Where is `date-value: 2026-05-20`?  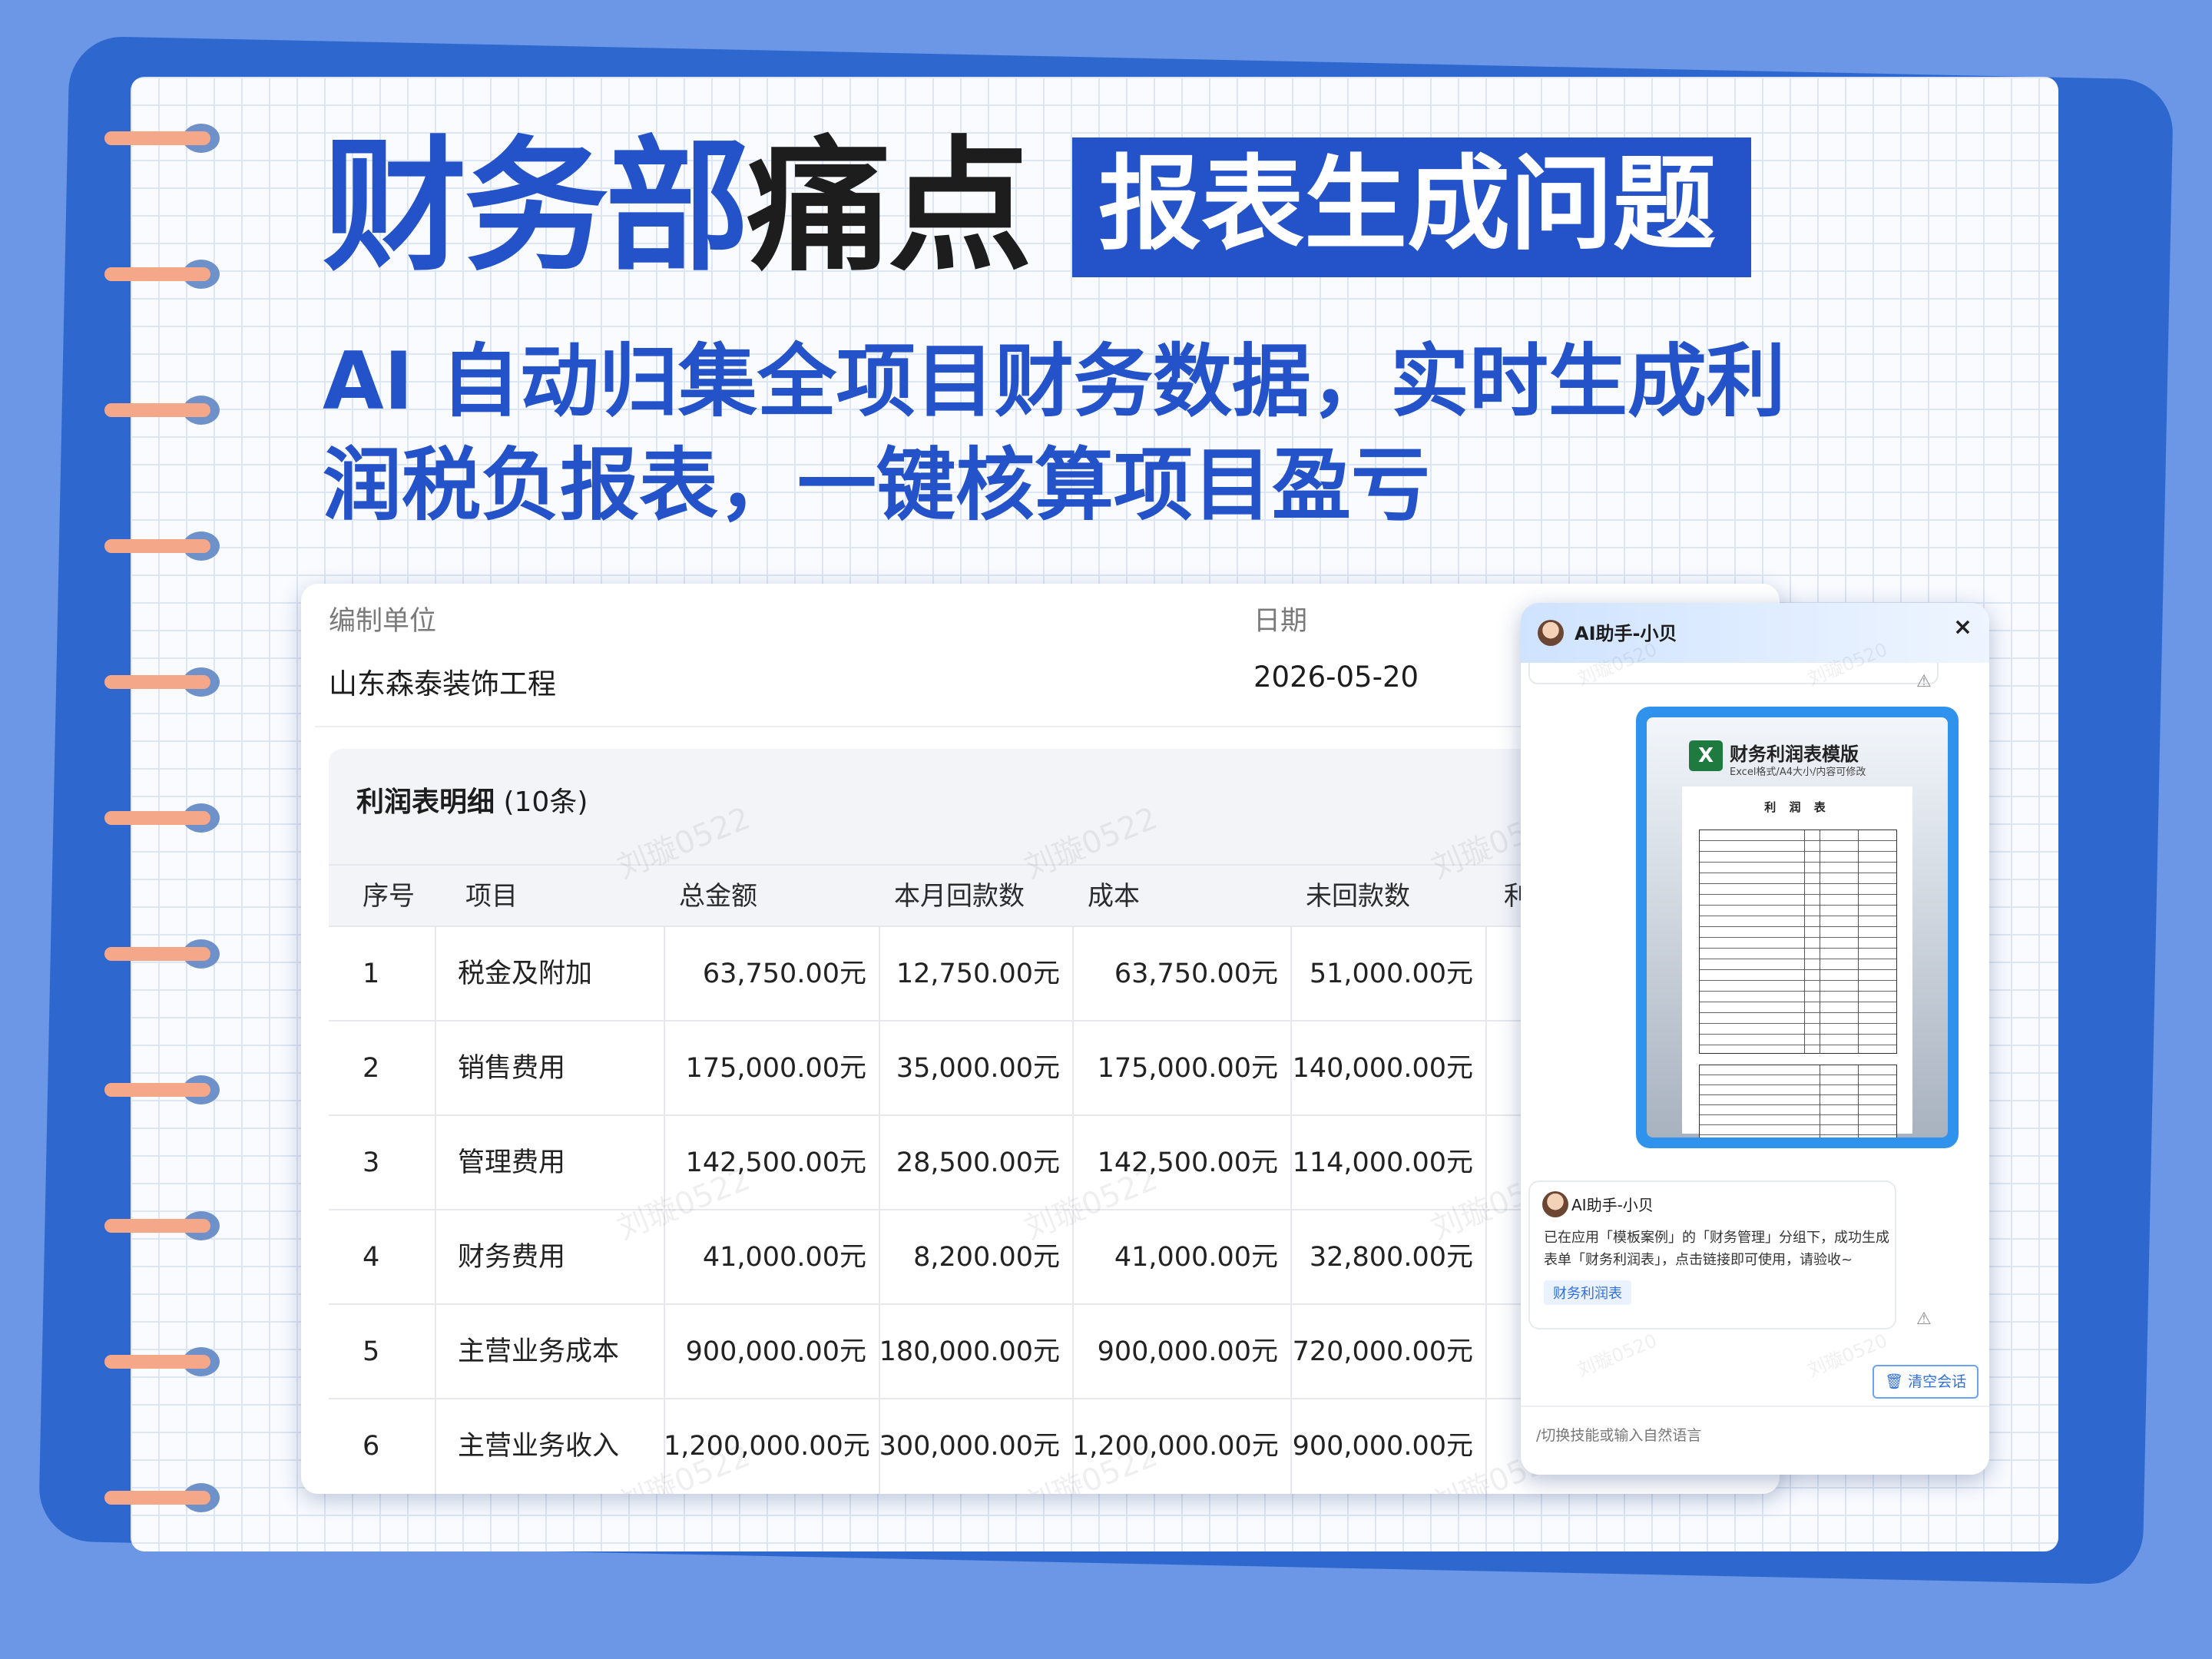 date-value: 2026-05-20 is located at coordinates (1336, 678).